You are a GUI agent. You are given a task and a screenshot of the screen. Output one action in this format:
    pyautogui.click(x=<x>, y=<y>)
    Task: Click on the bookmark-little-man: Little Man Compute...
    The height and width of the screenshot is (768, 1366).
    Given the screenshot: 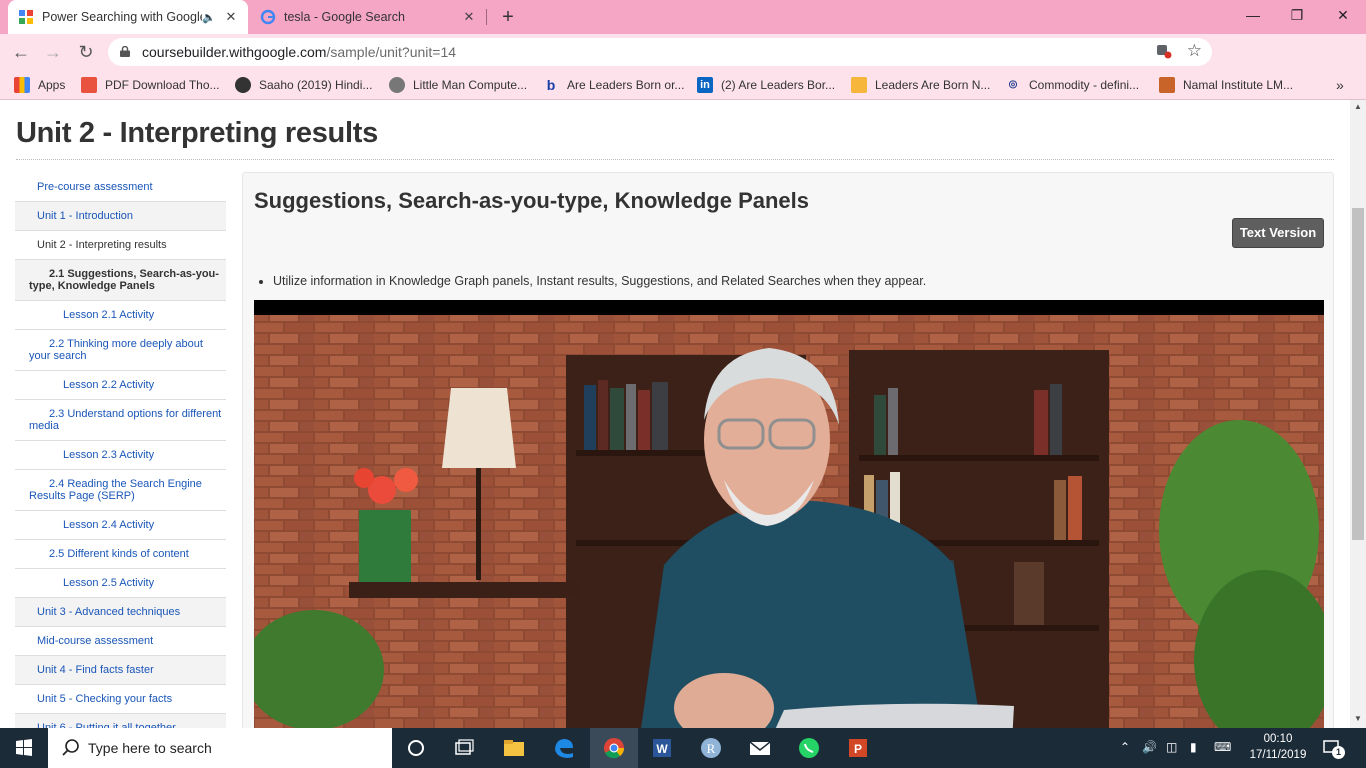 What is the action you would take?
    pyautogui.click(x=458, y=85)
    